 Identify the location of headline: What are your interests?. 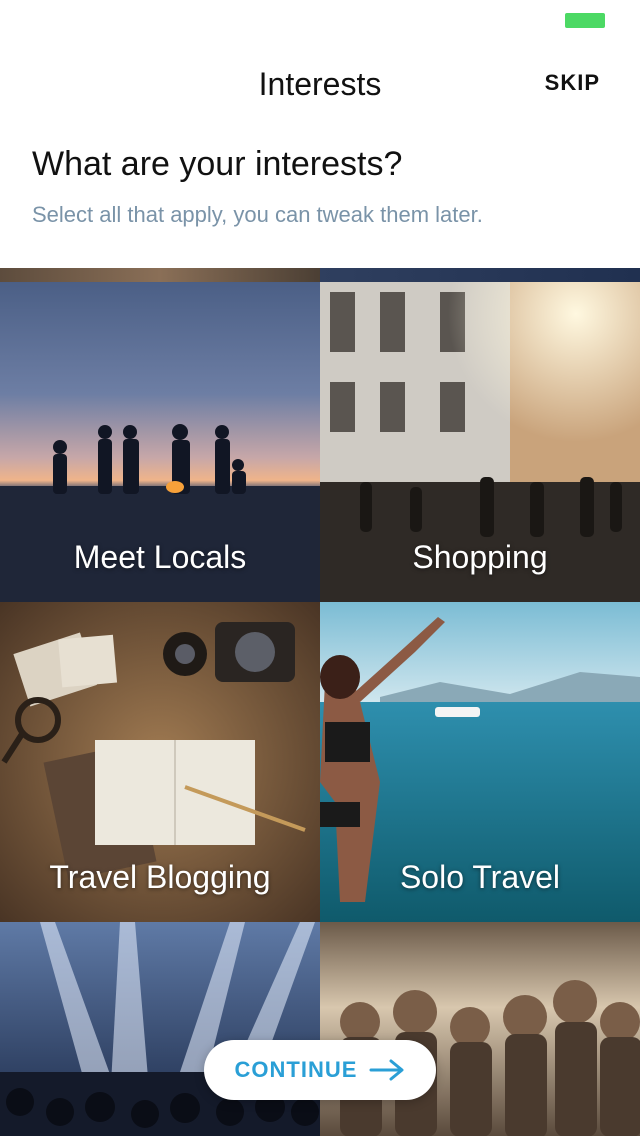
(217, 164).